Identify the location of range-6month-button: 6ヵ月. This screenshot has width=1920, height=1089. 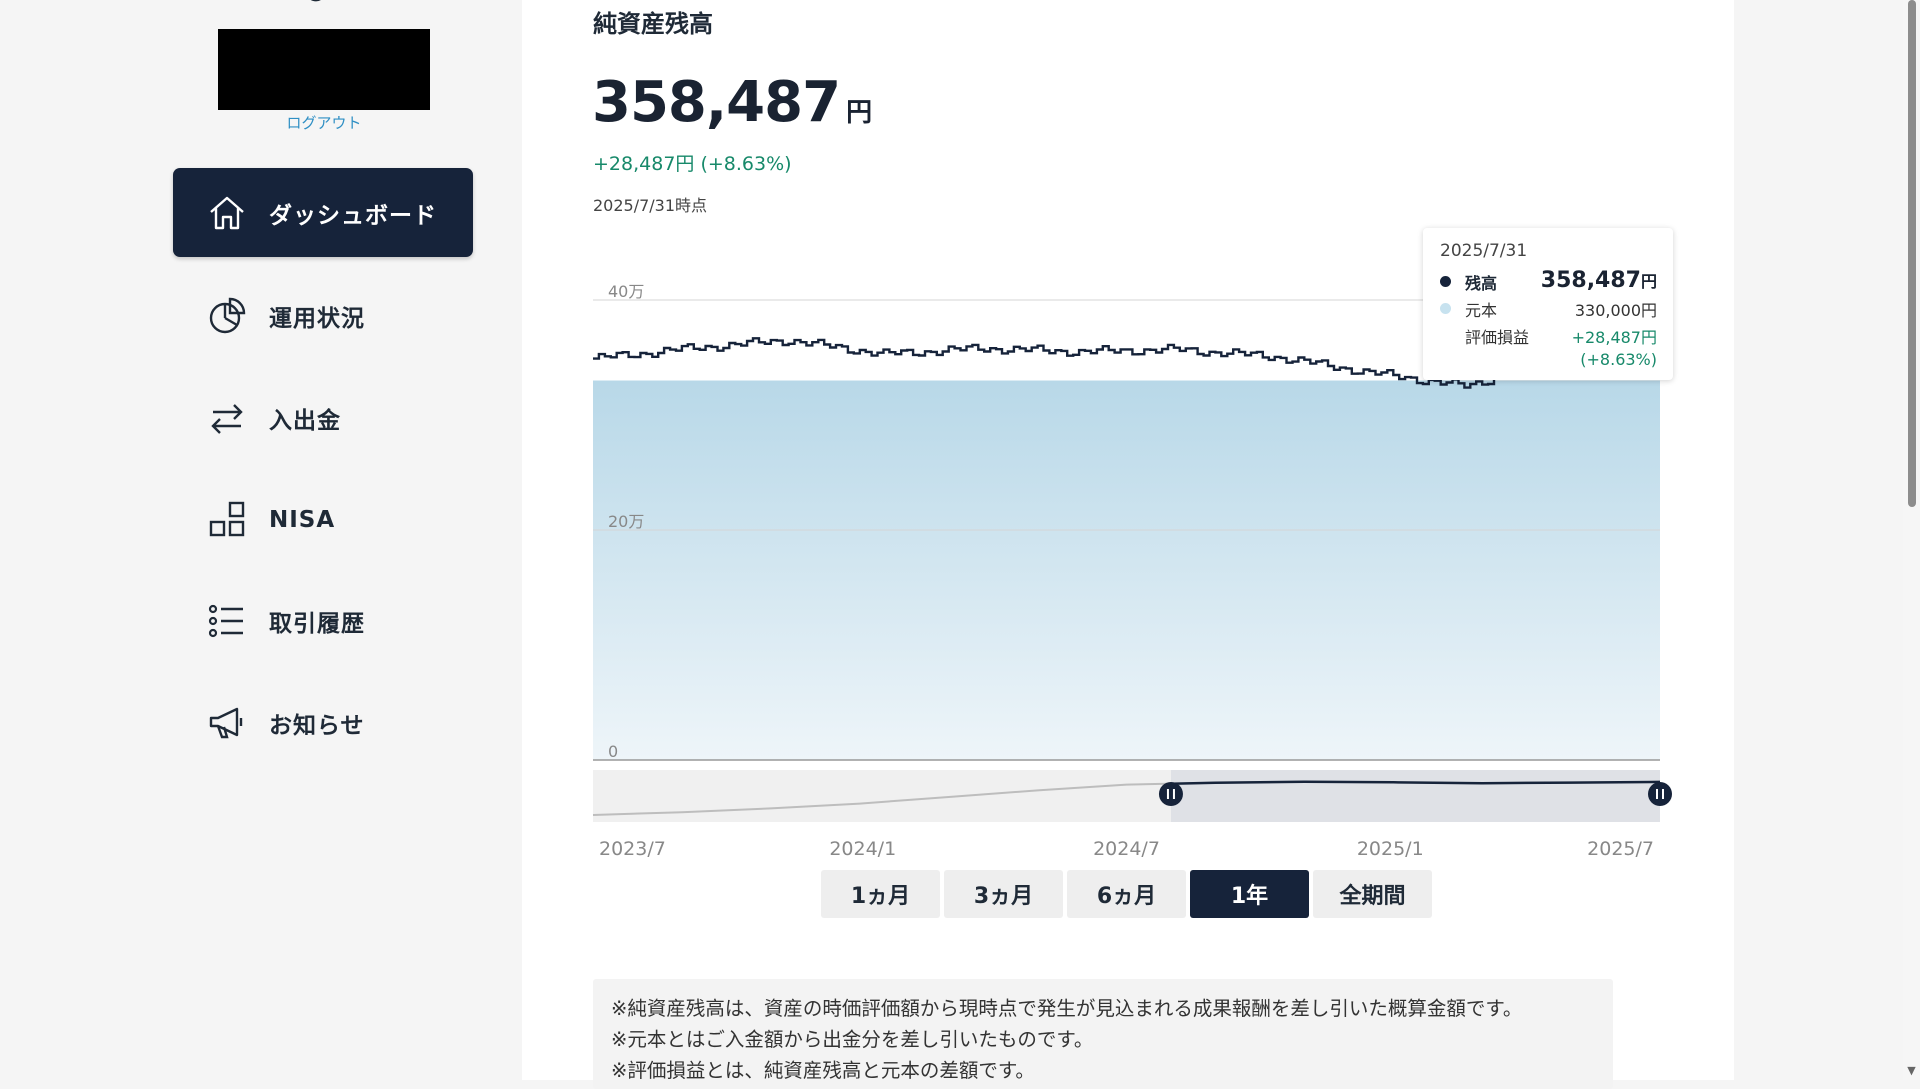
(1126, 894).